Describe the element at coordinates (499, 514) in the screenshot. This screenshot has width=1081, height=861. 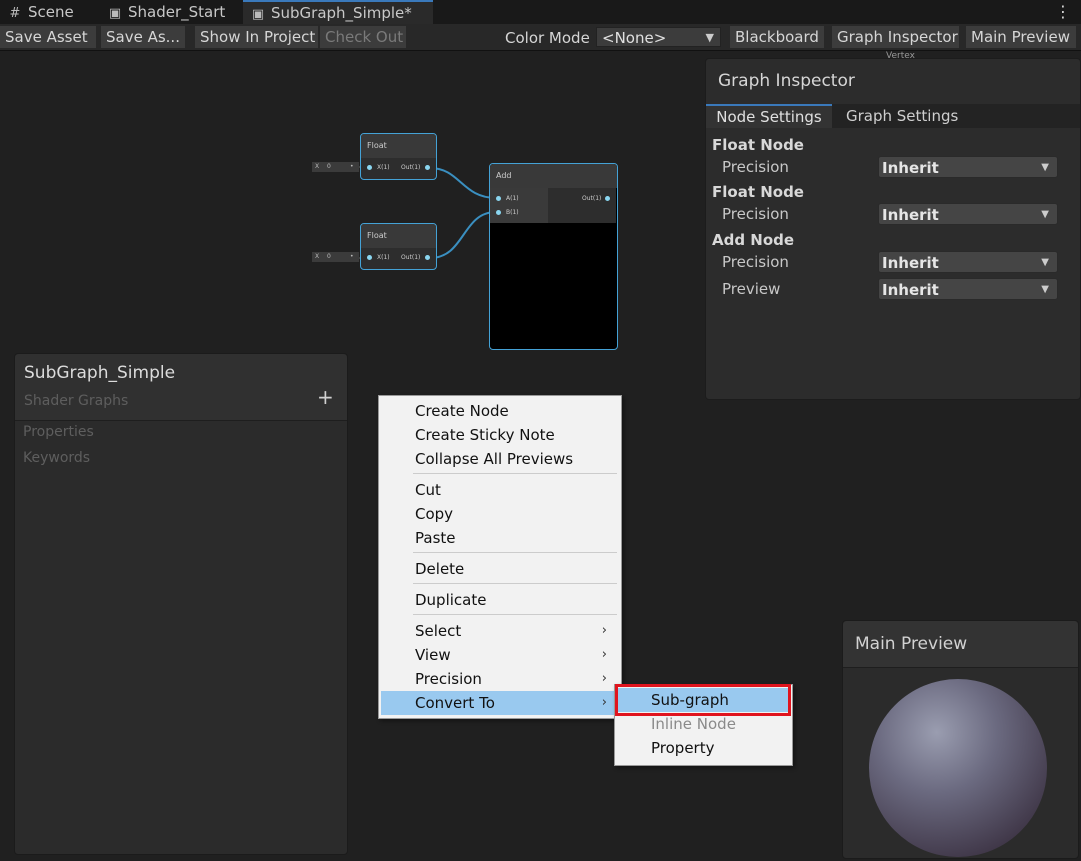
I see `menu-item-copy: Copy` at that location.